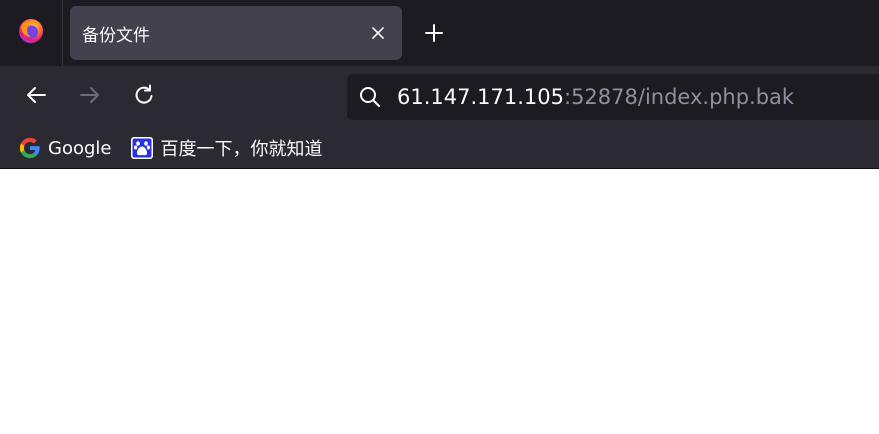  What do you see at coordinates (116, 35) in the screenshot?
I see `tab-title: 备份文件` at bounding box center [116, 35].